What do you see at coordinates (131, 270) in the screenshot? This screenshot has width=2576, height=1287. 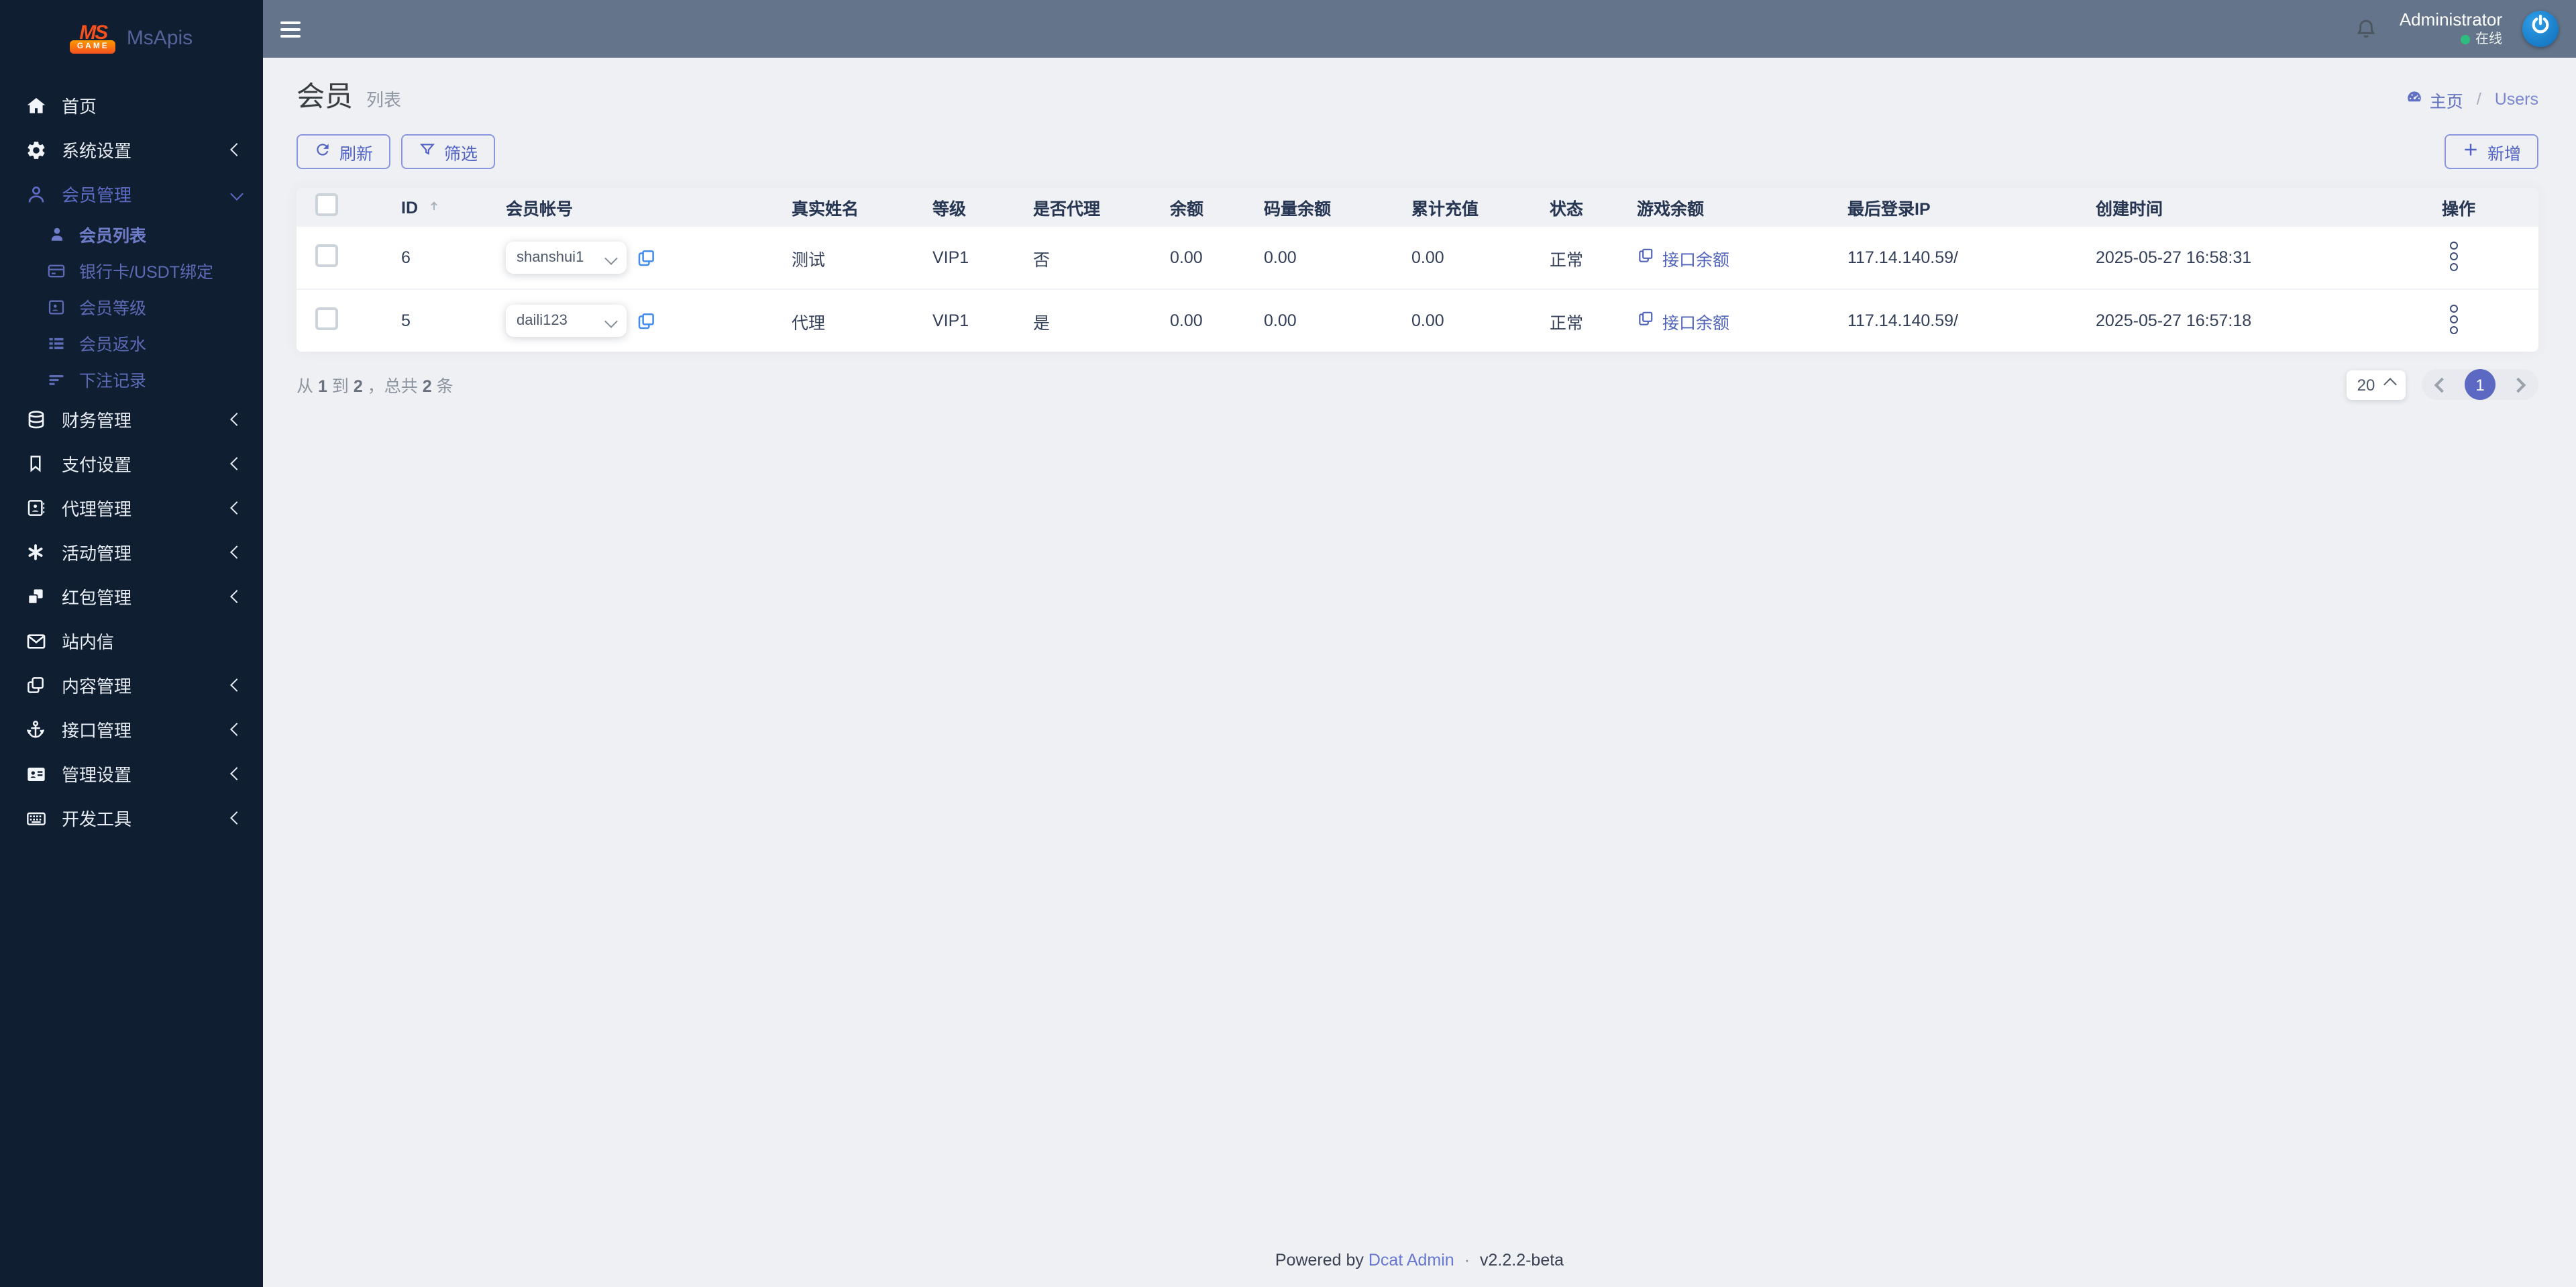 I see `sidebar-item-bank-usdt-binding: 银行卡/USDT绑定` at bounding box center [131, 270].